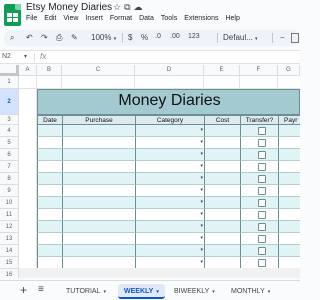  What do you see at coordinates (158, 36) in the screenshot?
I see `decrease-decimal-button: .0` at bounding box center [158, 36].